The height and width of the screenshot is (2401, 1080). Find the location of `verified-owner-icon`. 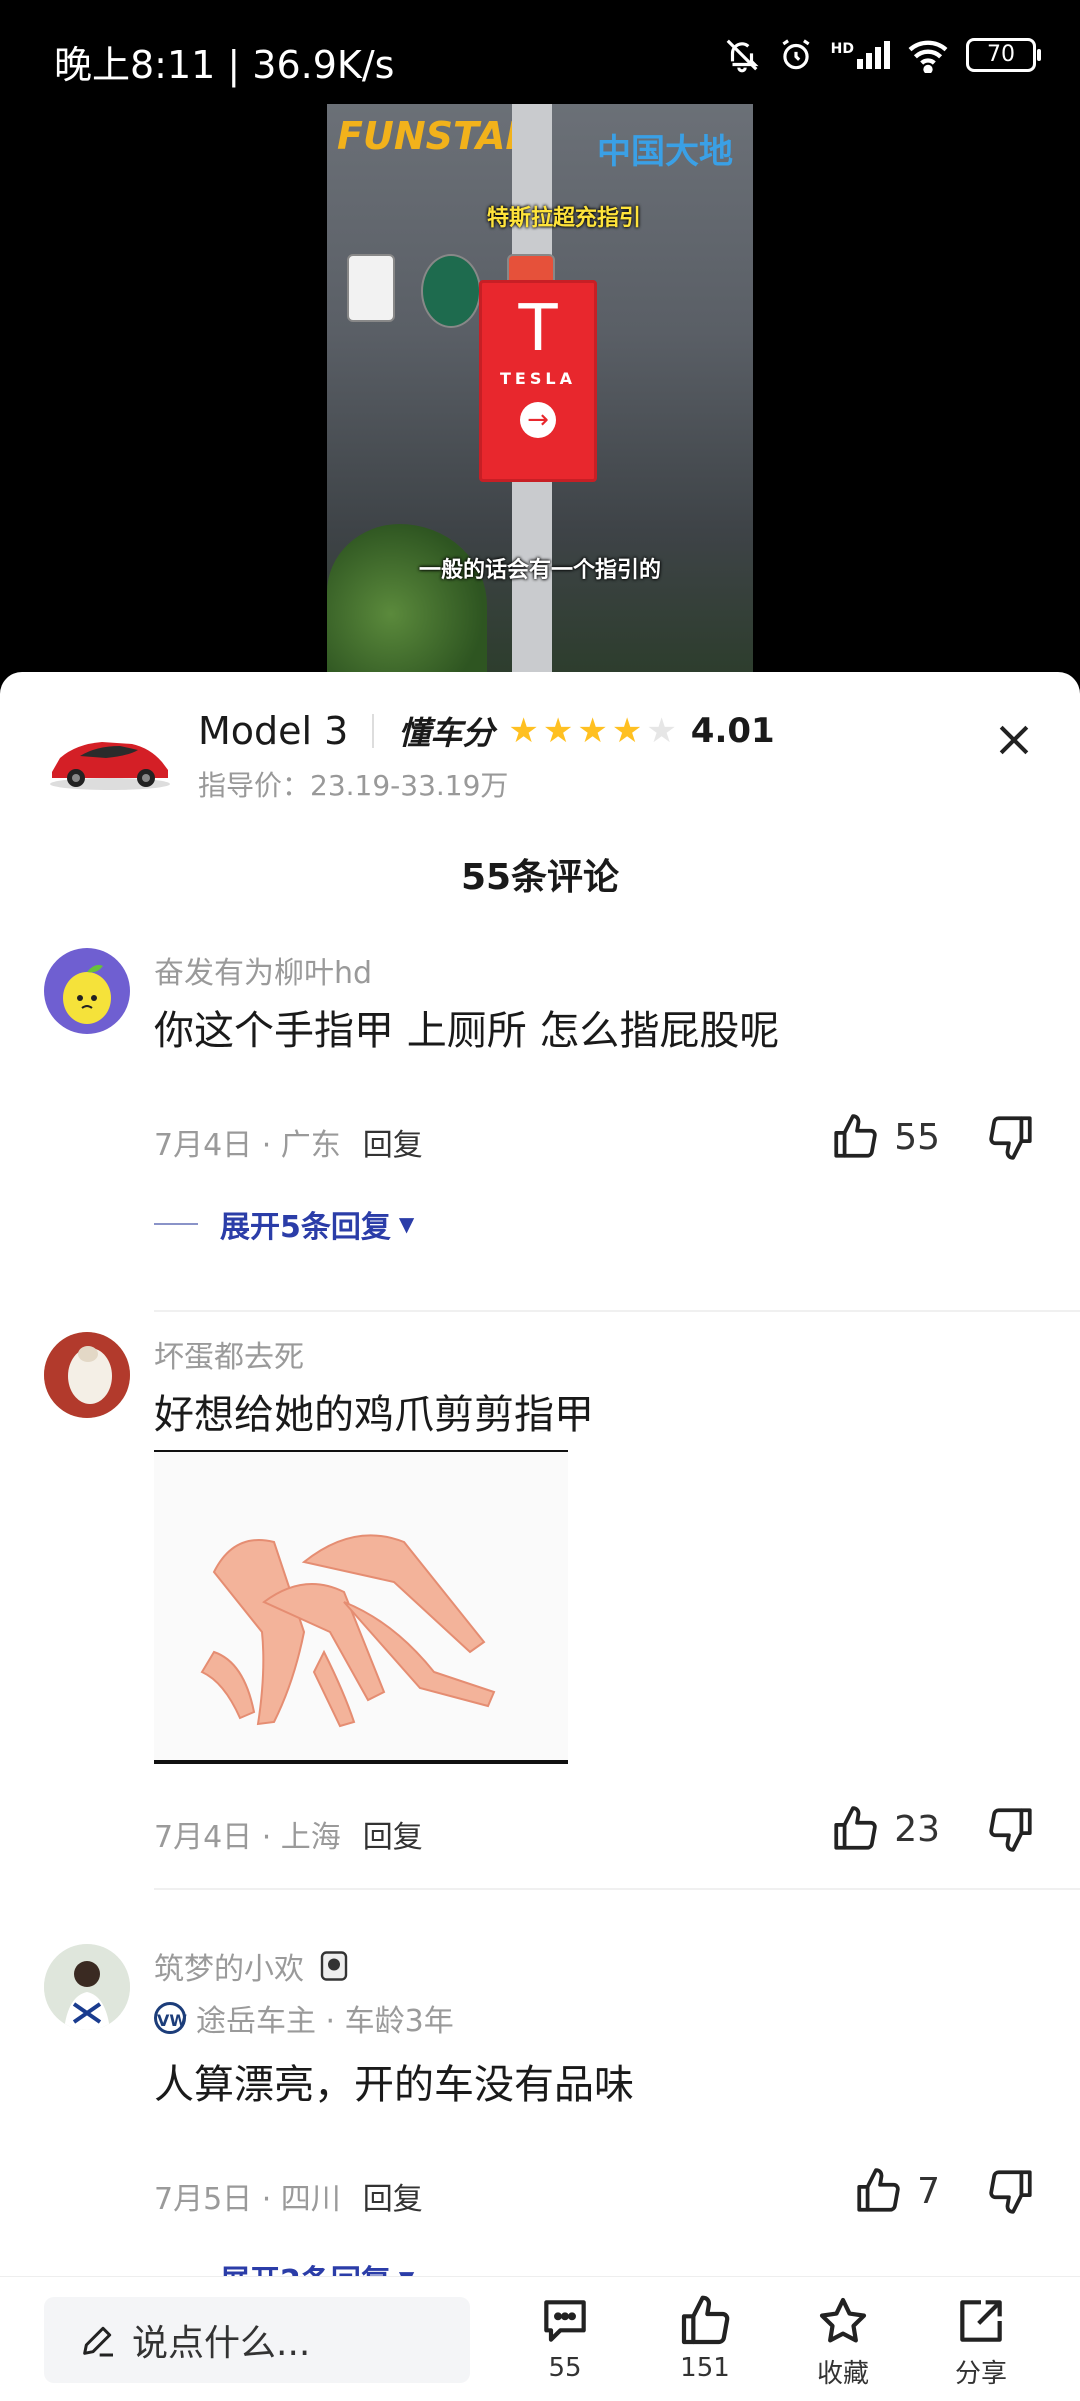

verified-owner-icon is located at coordinates (334, 1966).